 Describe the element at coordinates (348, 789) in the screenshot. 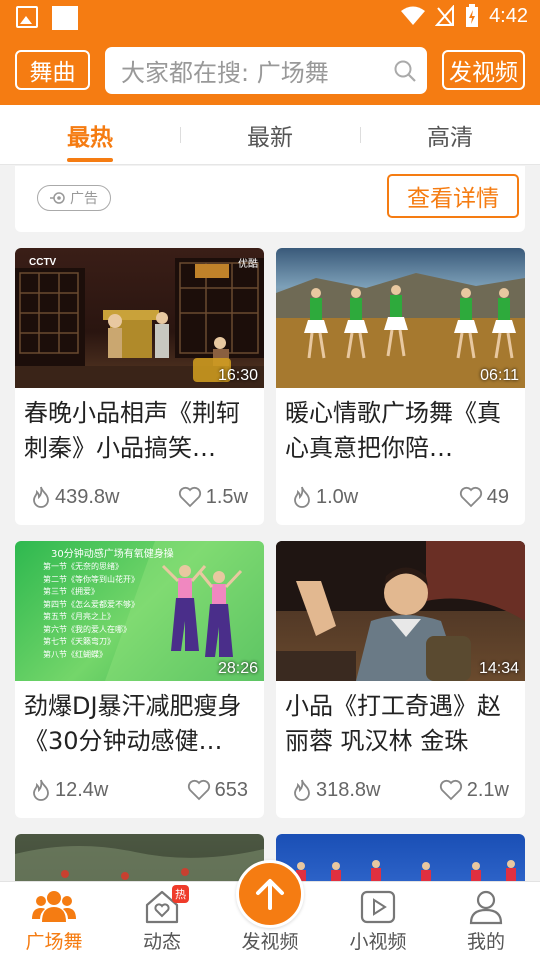

I see `views-count: 318.8w` at that location.